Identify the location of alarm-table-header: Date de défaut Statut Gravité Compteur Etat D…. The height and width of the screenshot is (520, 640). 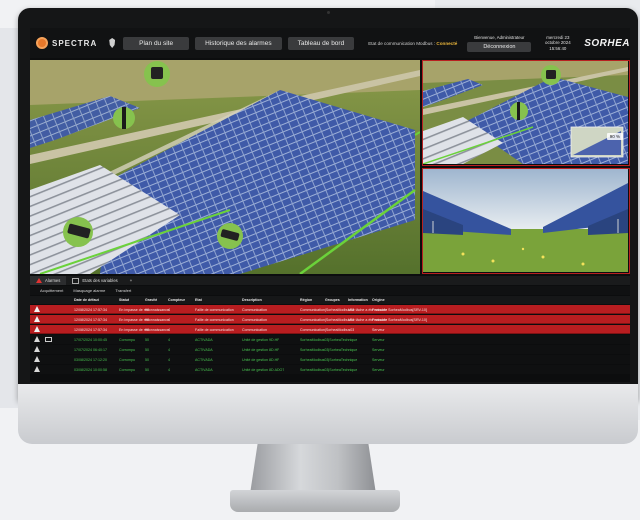
(330, 300).